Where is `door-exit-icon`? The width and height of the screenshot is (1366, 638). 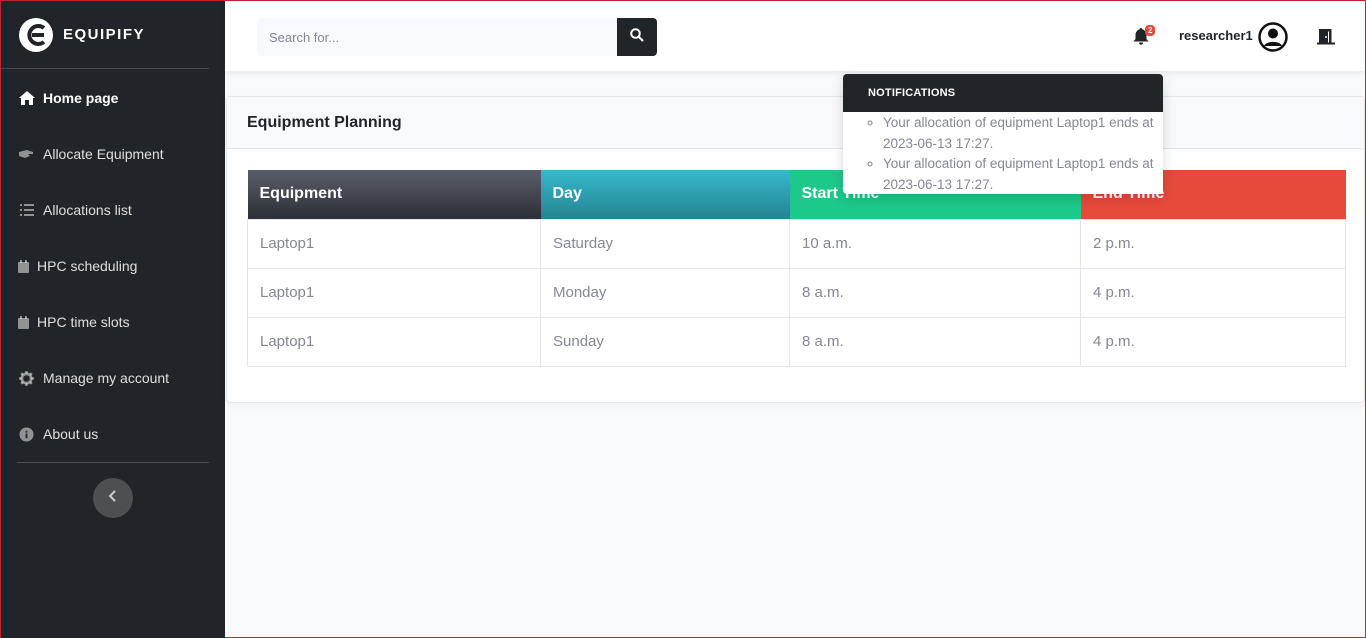
door-exit-icon is located at coordinates (1326, 39).